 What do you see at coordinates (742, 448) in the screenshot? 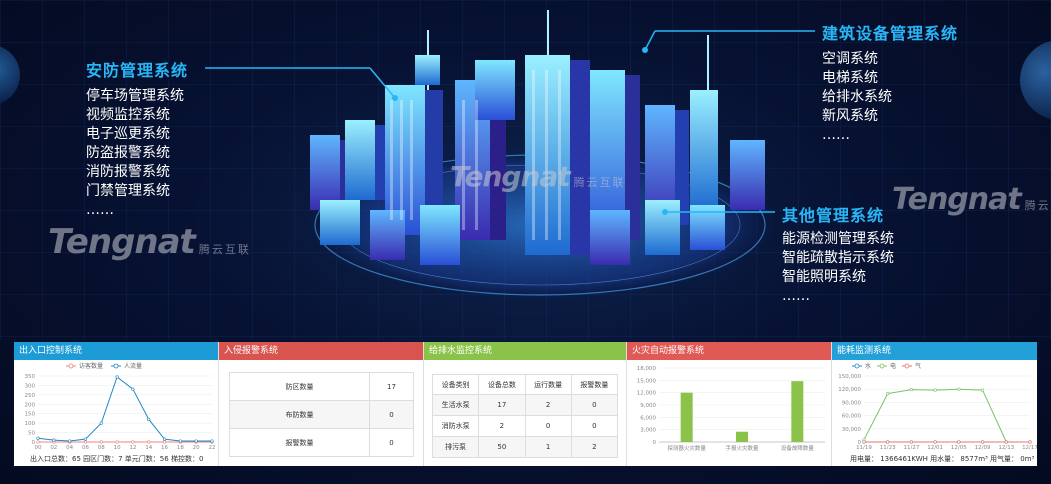
I see `x-tick-label: 手报火灾数量` at bounding box center [742, 448].